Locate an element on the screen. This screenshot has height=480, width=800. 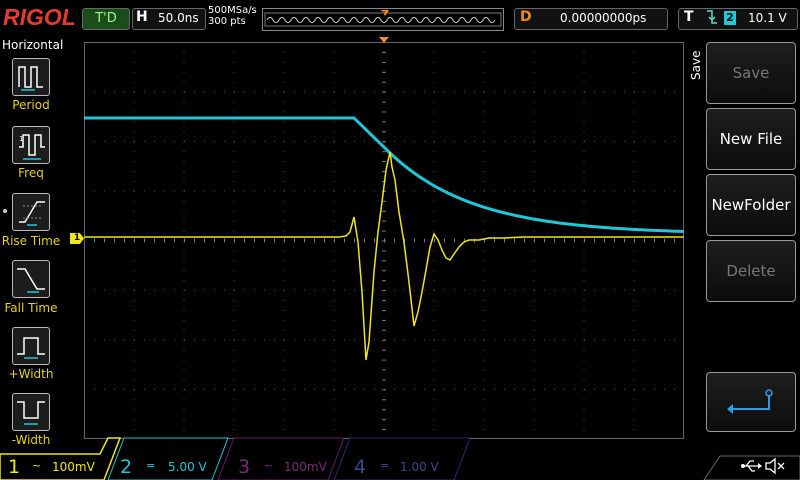
svg-text: 1 is located at coordinates (21, 139).